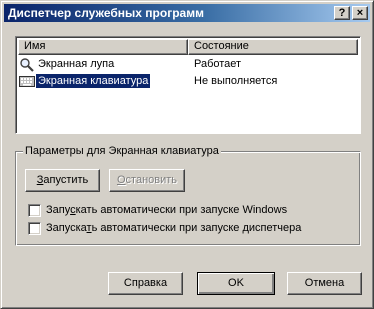 The height and width of the screenshot is (309, 374). I want to click on row-name: Экранная лупа, so click(76, 64).